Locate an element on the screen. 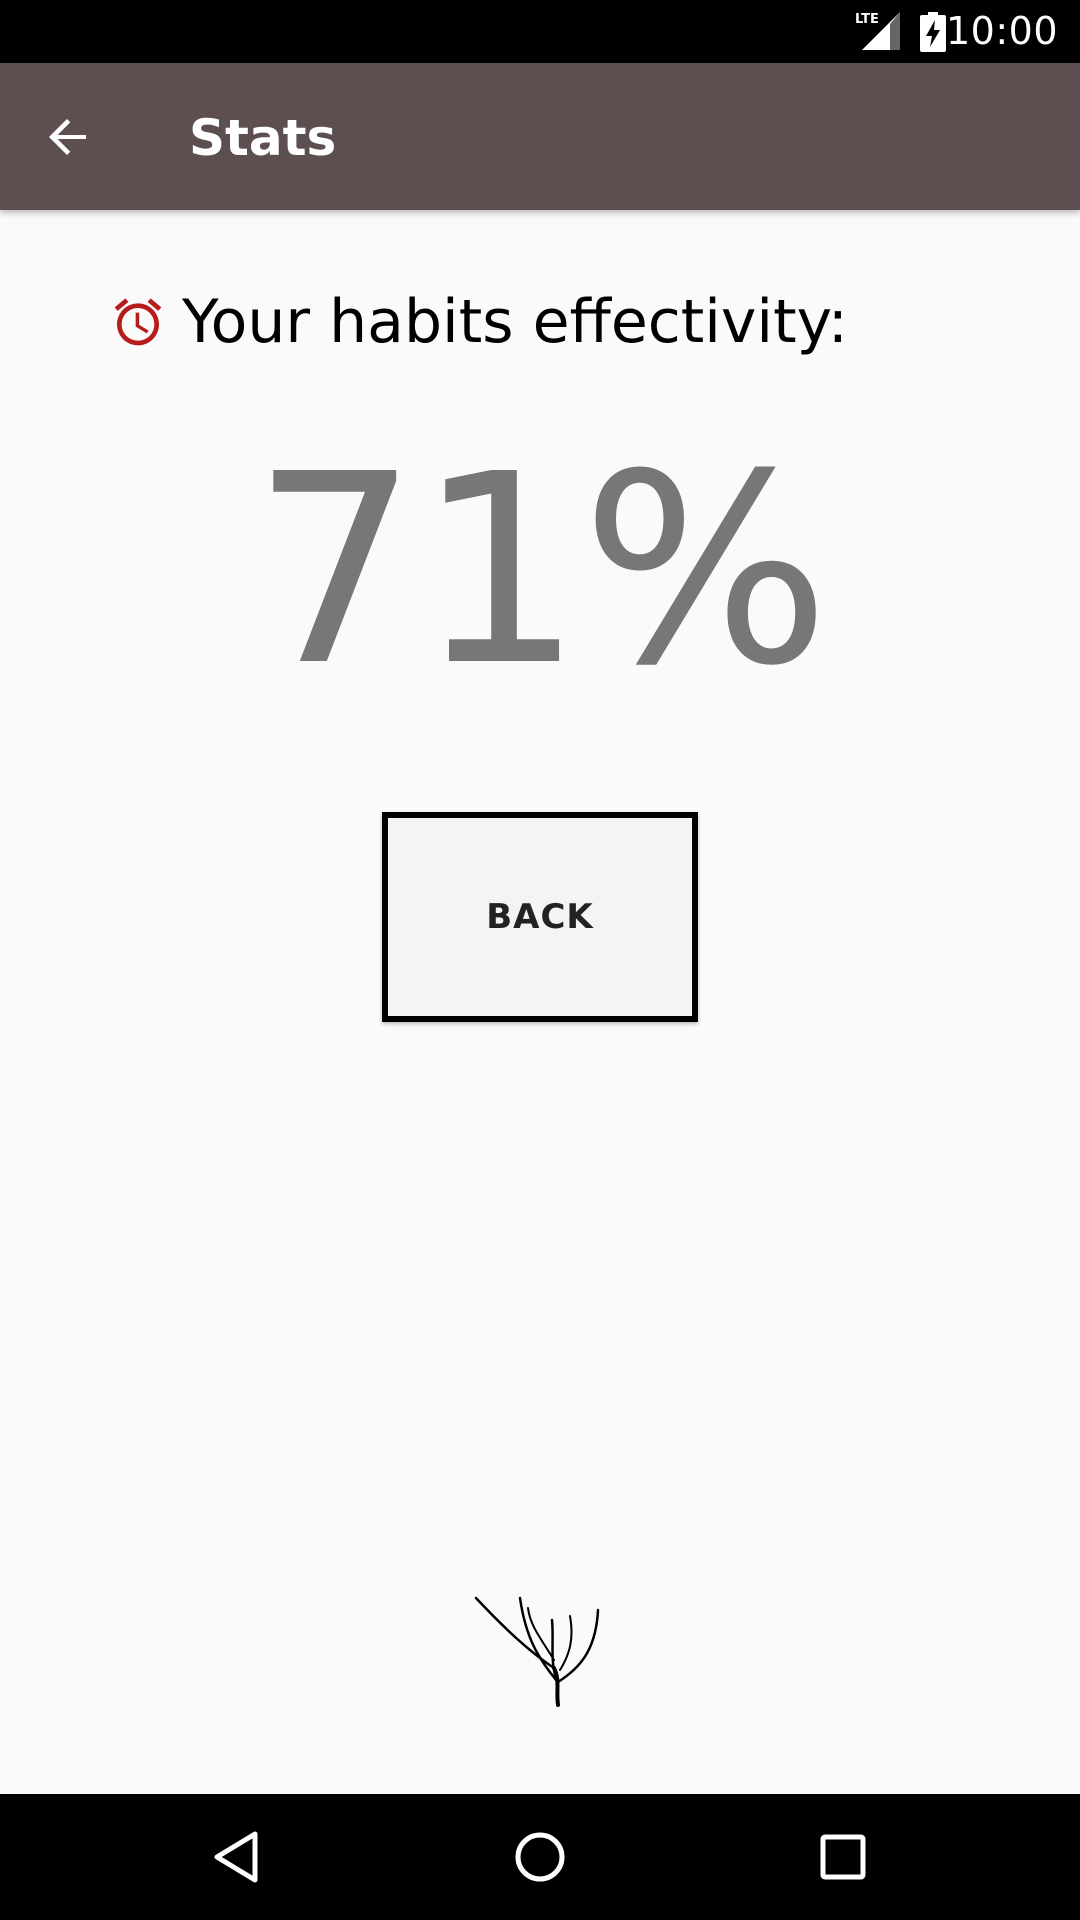  nav-recents-button is located at coordinates (843, 1857).